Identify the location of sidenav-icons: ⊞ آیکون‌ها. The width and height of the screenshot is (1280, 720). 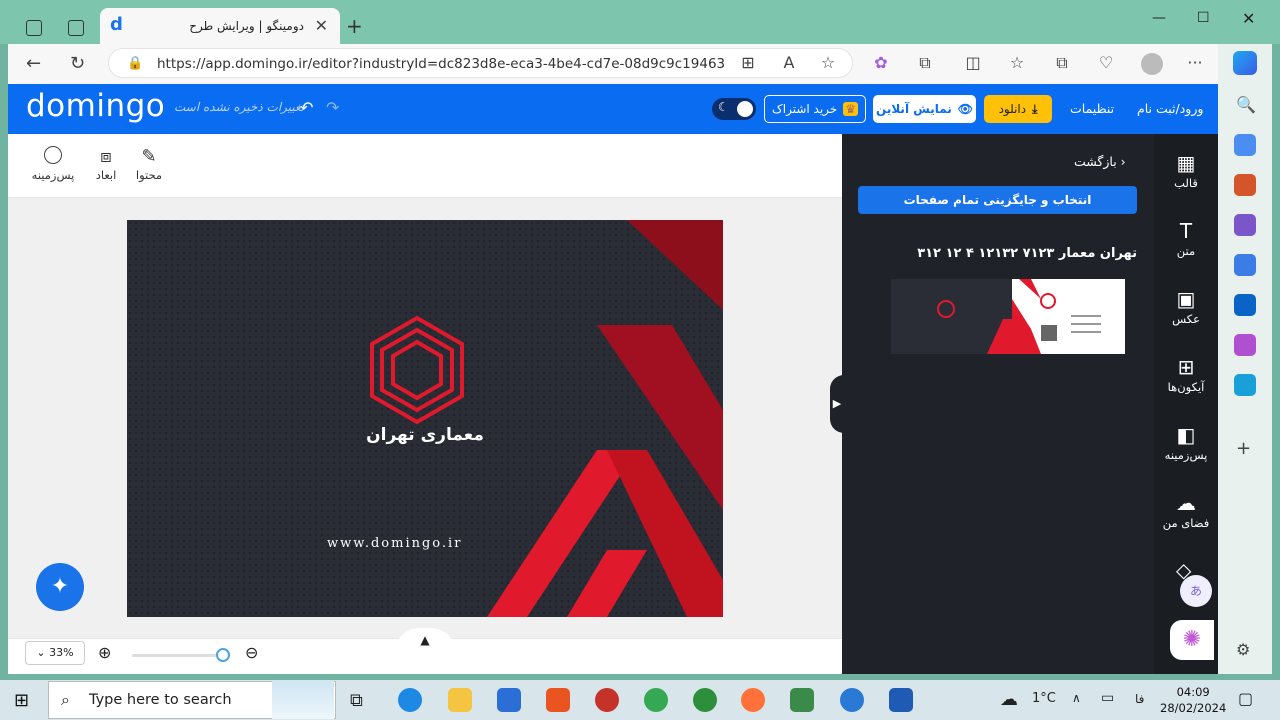
(1186, 374).